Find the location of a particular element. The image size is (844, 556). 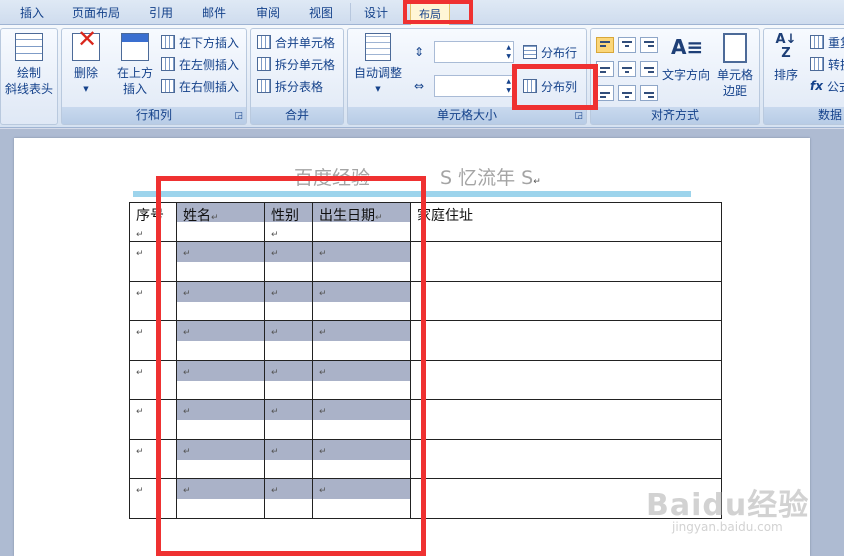

convert-button: 转换 is located at coordinates (827, 64).